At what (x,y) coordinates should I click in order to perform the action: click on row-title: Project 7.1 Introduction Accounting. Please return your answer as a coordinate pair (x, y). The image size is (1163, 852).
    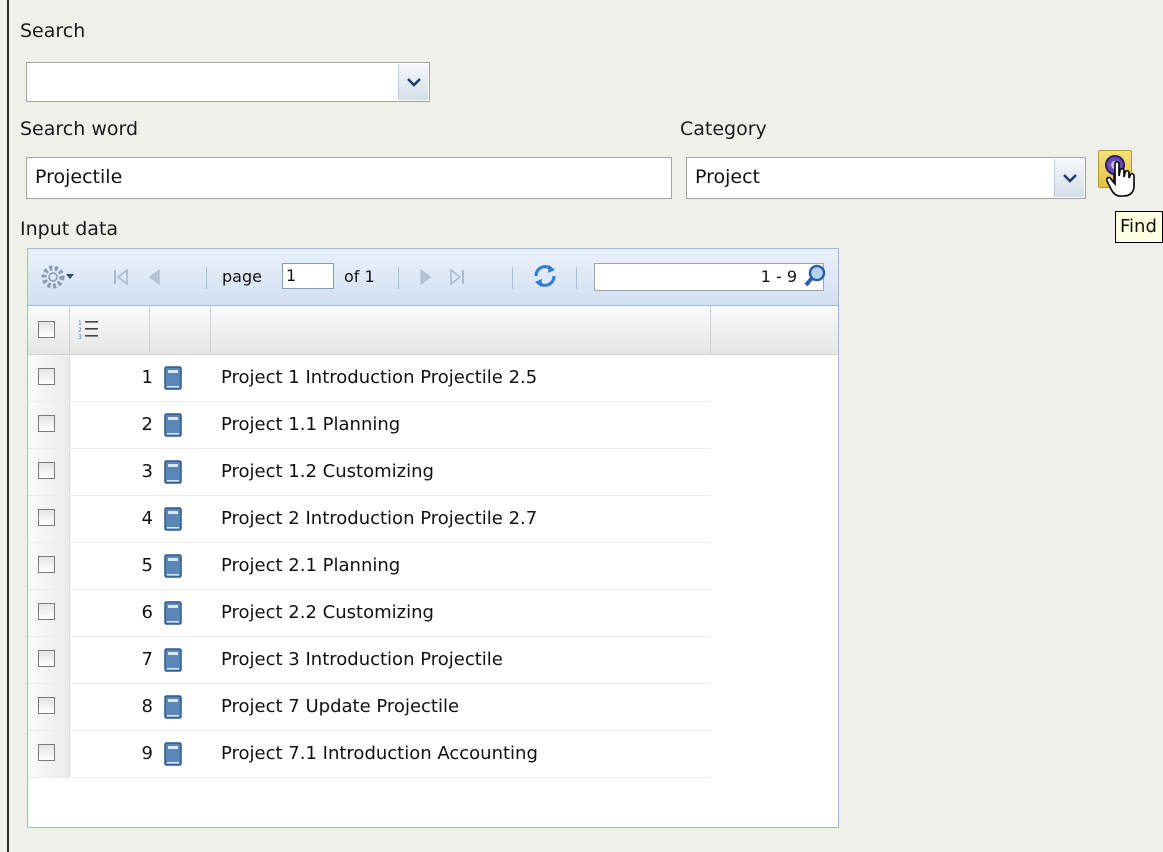
    Looking at the image, I should click on (379, 754).